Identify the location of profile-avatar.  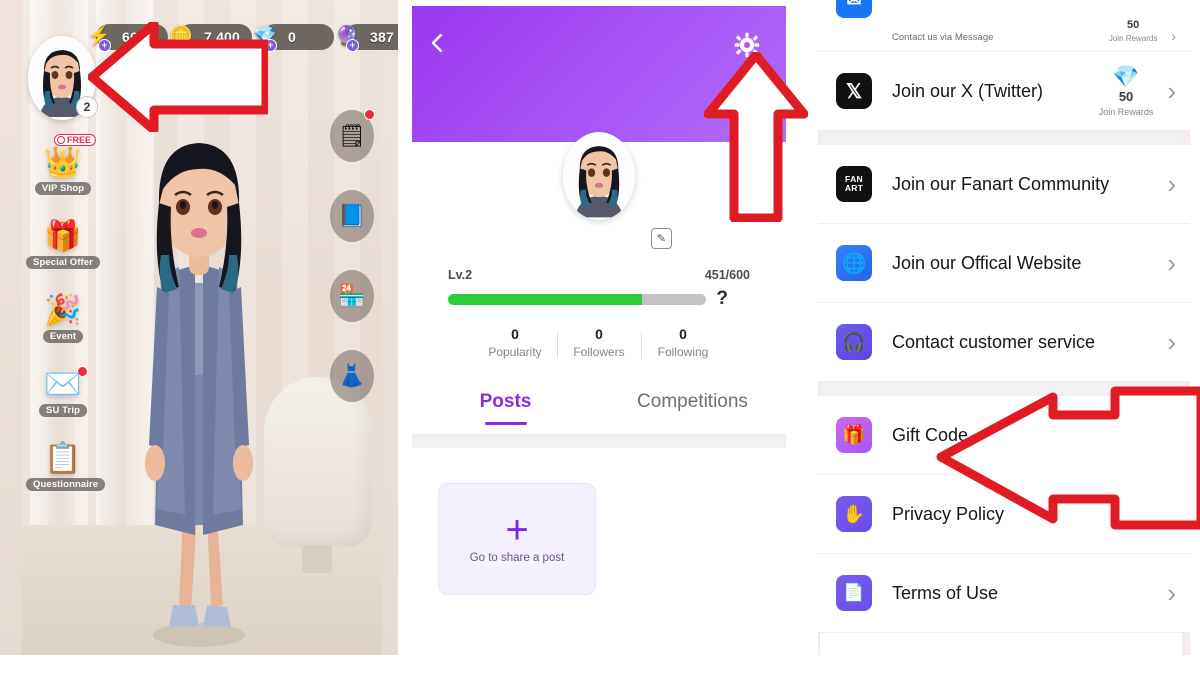
(599, 176).